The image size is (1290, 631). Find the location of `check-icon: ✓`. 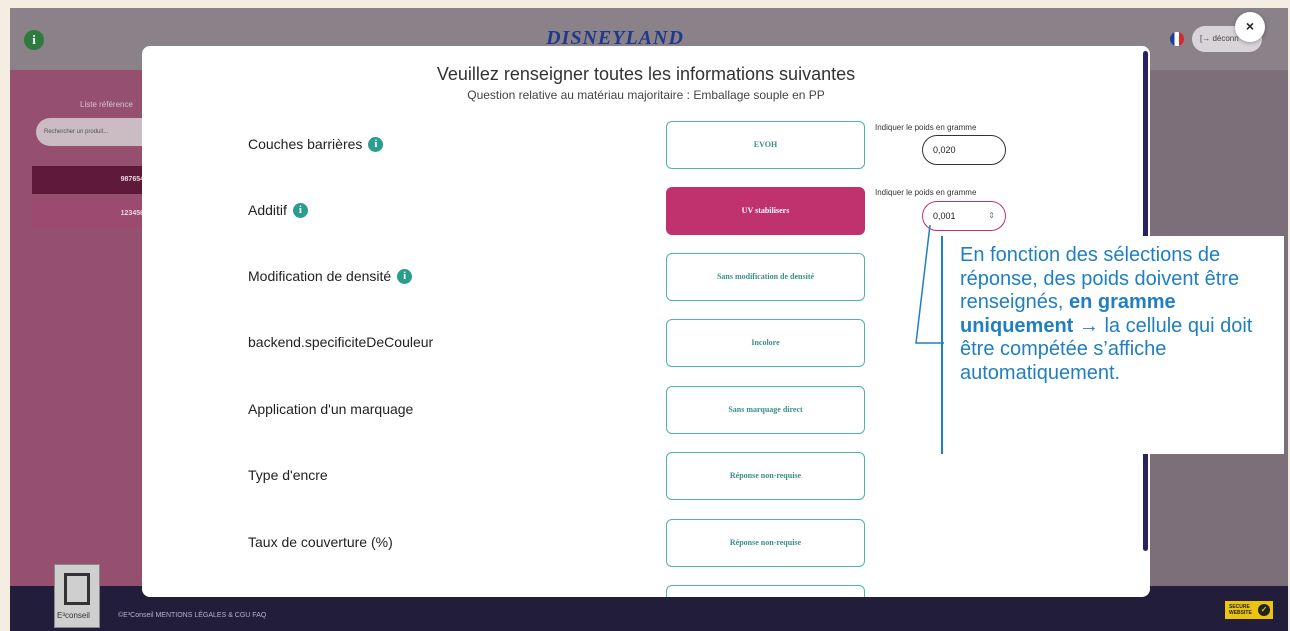

check-icon: ✓ is located at coordinates (1264, 610).